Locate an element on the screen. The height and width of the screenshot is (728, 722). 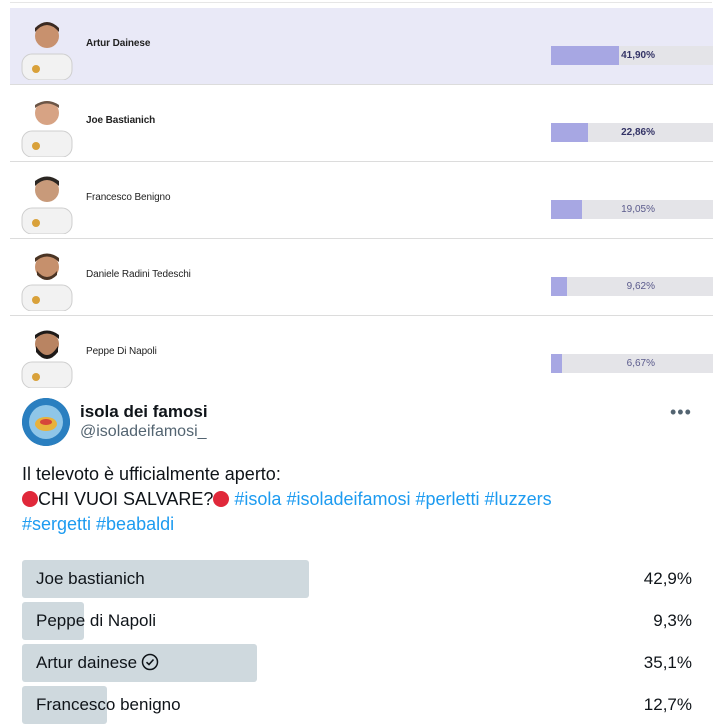
account-avatar is located at coordinates (46, 422).